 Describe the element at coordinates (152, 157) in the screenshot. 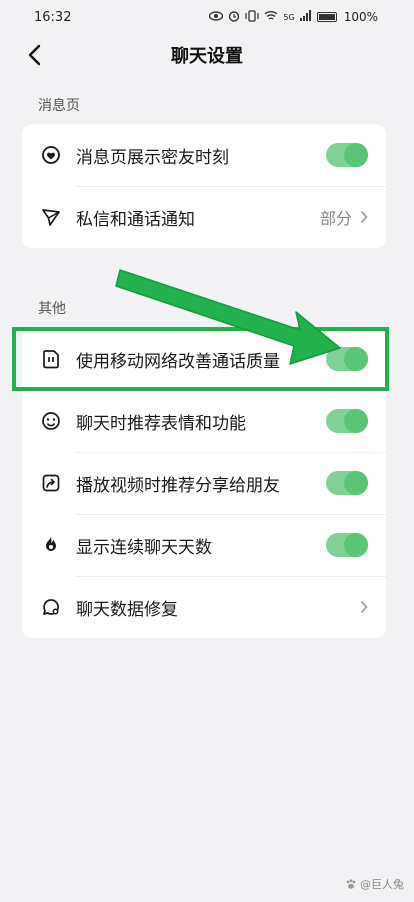

I see `row-label: 消息页展示密友时刻` at that location.